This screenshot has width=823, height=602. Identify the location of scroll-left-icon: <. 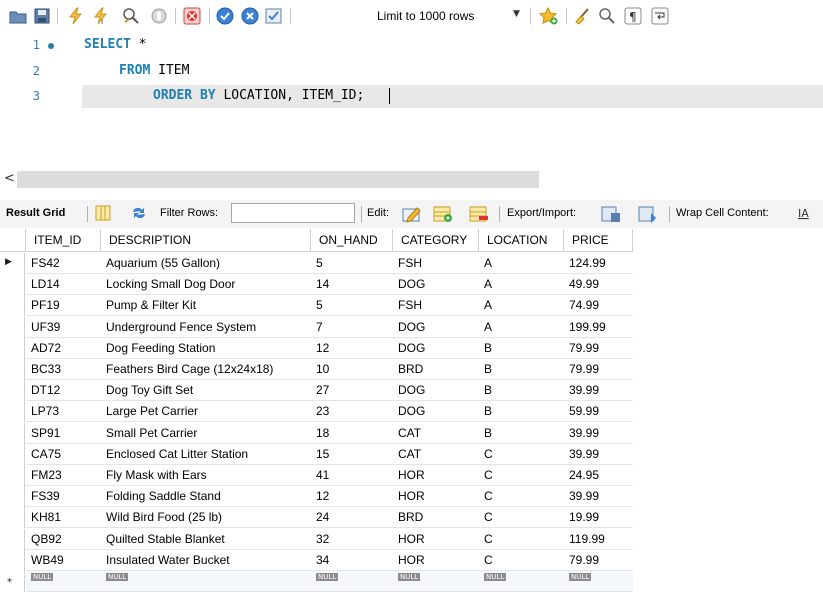
(9, 178).